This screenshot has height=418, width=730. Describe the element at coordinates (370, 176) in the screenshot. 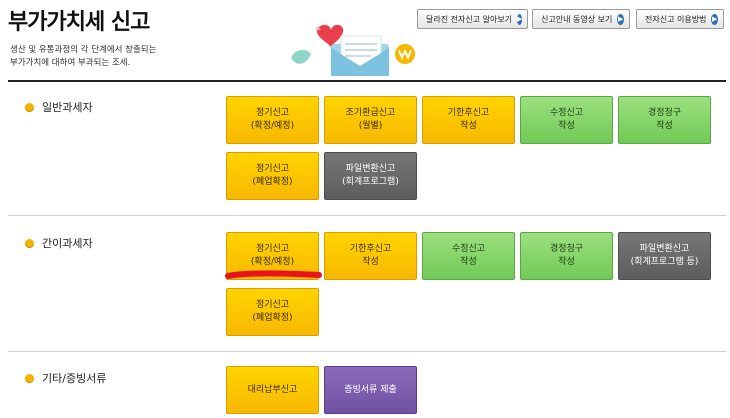

I see `general-file-conversion-button: 파일변환신고 (회계프로그램)` at that location.